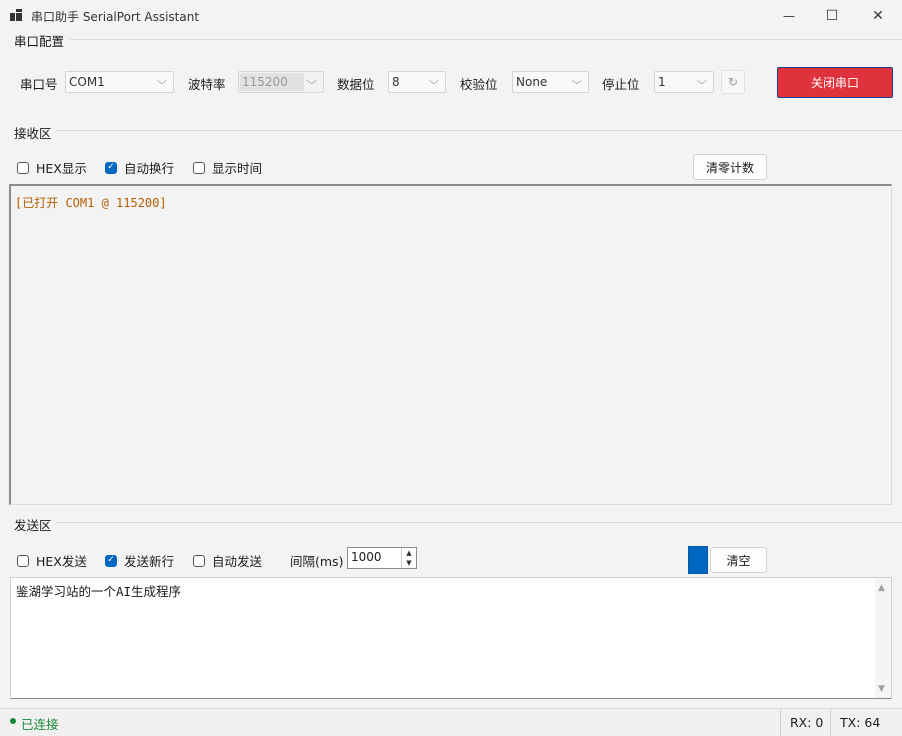 Image resolution: width=902 pixels, height=736 pixels. I want to click on parity-value: None, so click(532, 82).